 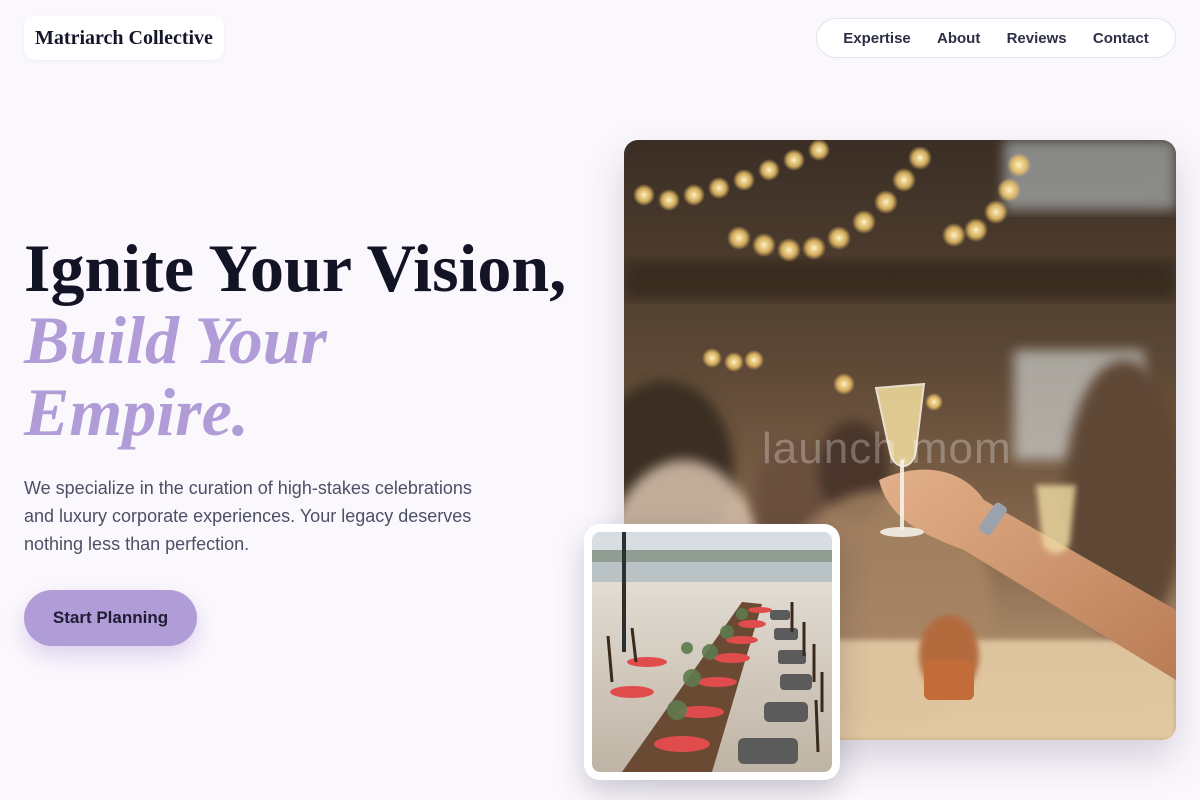 I want to click on inset-photo-beach-table, so click(x=712, y=652).